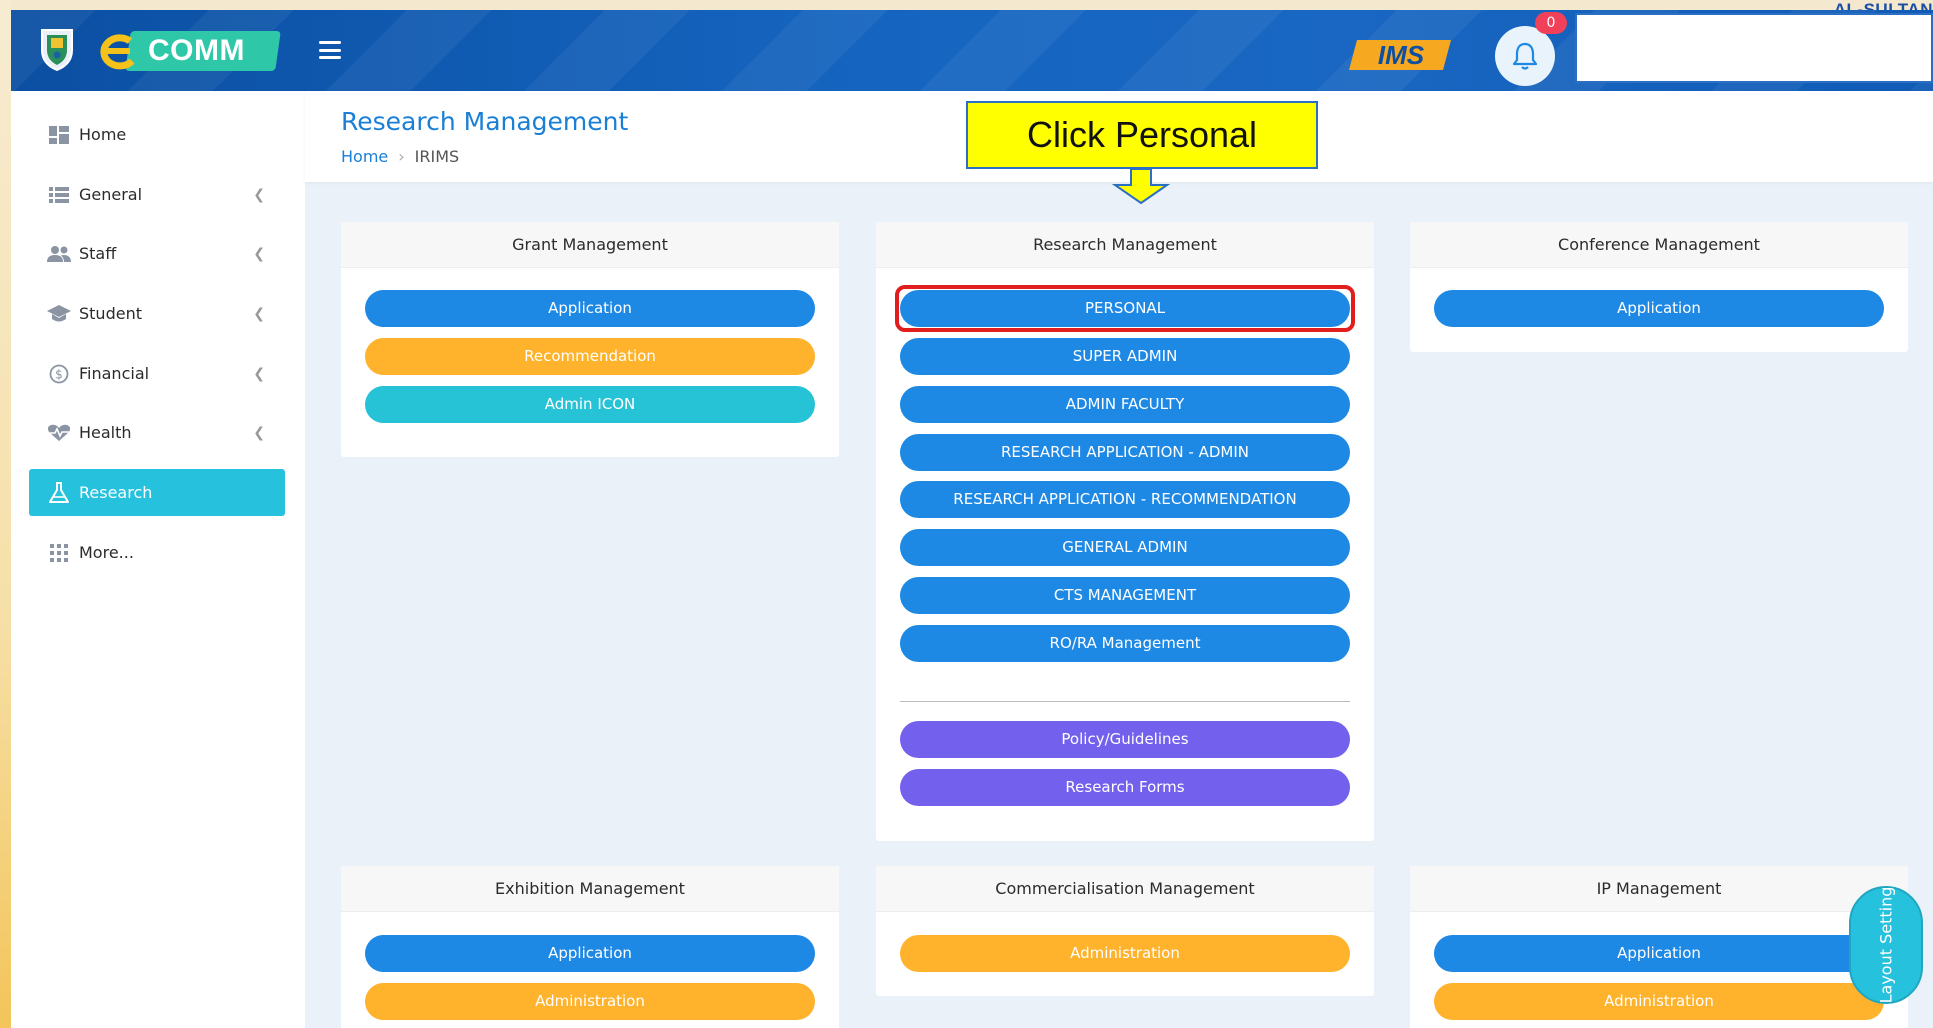  I want to click on ip-management-card: IP Management Application Administration, so click(1659, 947).